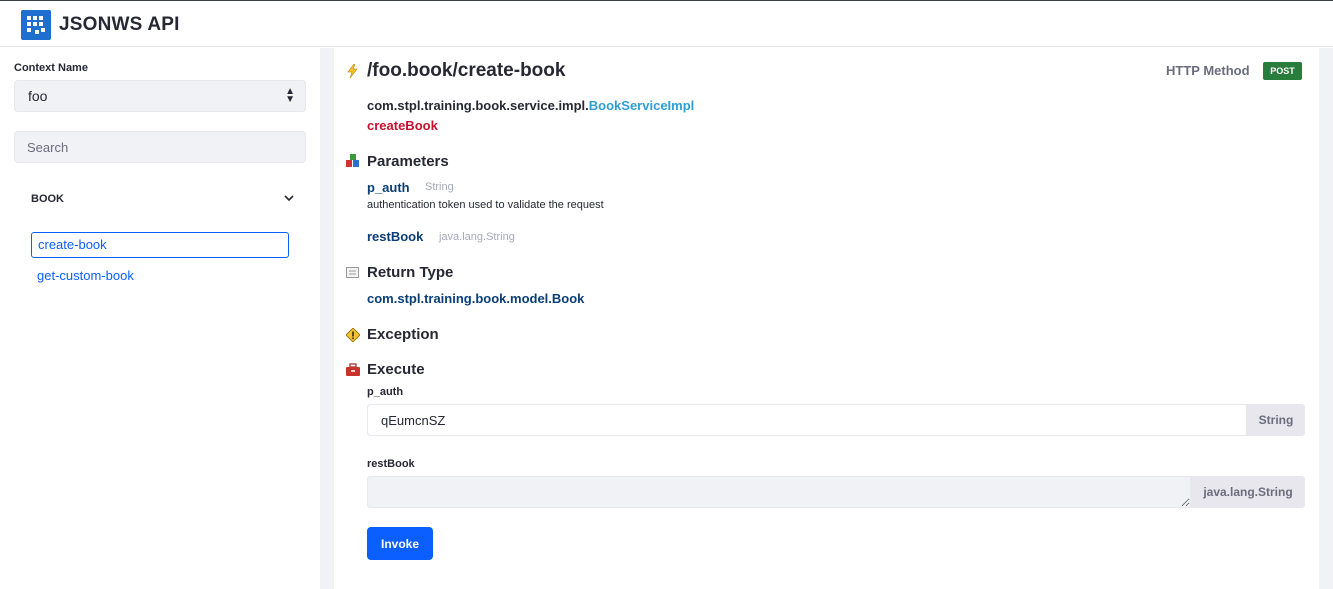 This screenshot has height=589, width=1333. What do you see at coordinates (1326, 318) in the screenshot?
I see `main-scrollbar` at bounding box center [1326, 318].